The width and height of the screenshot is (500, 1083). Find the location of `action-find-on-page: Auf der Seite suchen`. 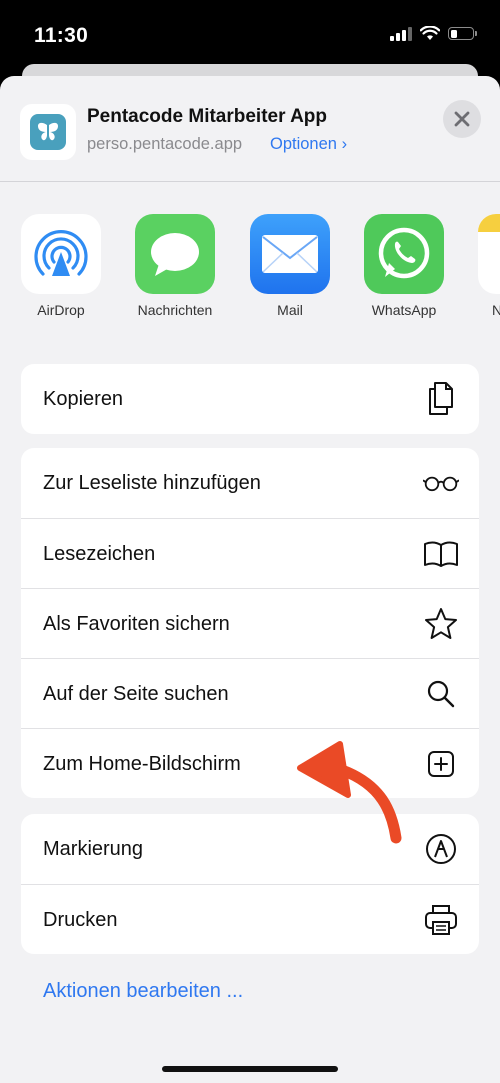

action-find-on-page: Auf der Seite suchen is located at coordinates (250, 693).